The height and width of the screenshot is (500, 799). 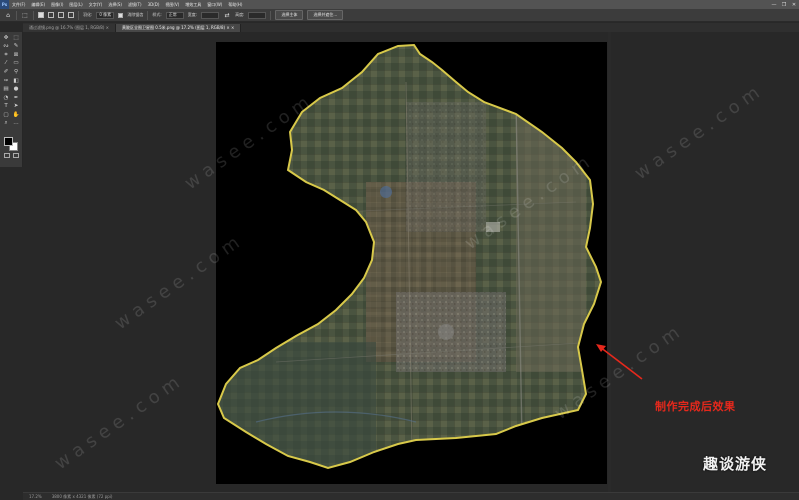 I want to click on quick-mask-controls, so click(x=13, y=158).